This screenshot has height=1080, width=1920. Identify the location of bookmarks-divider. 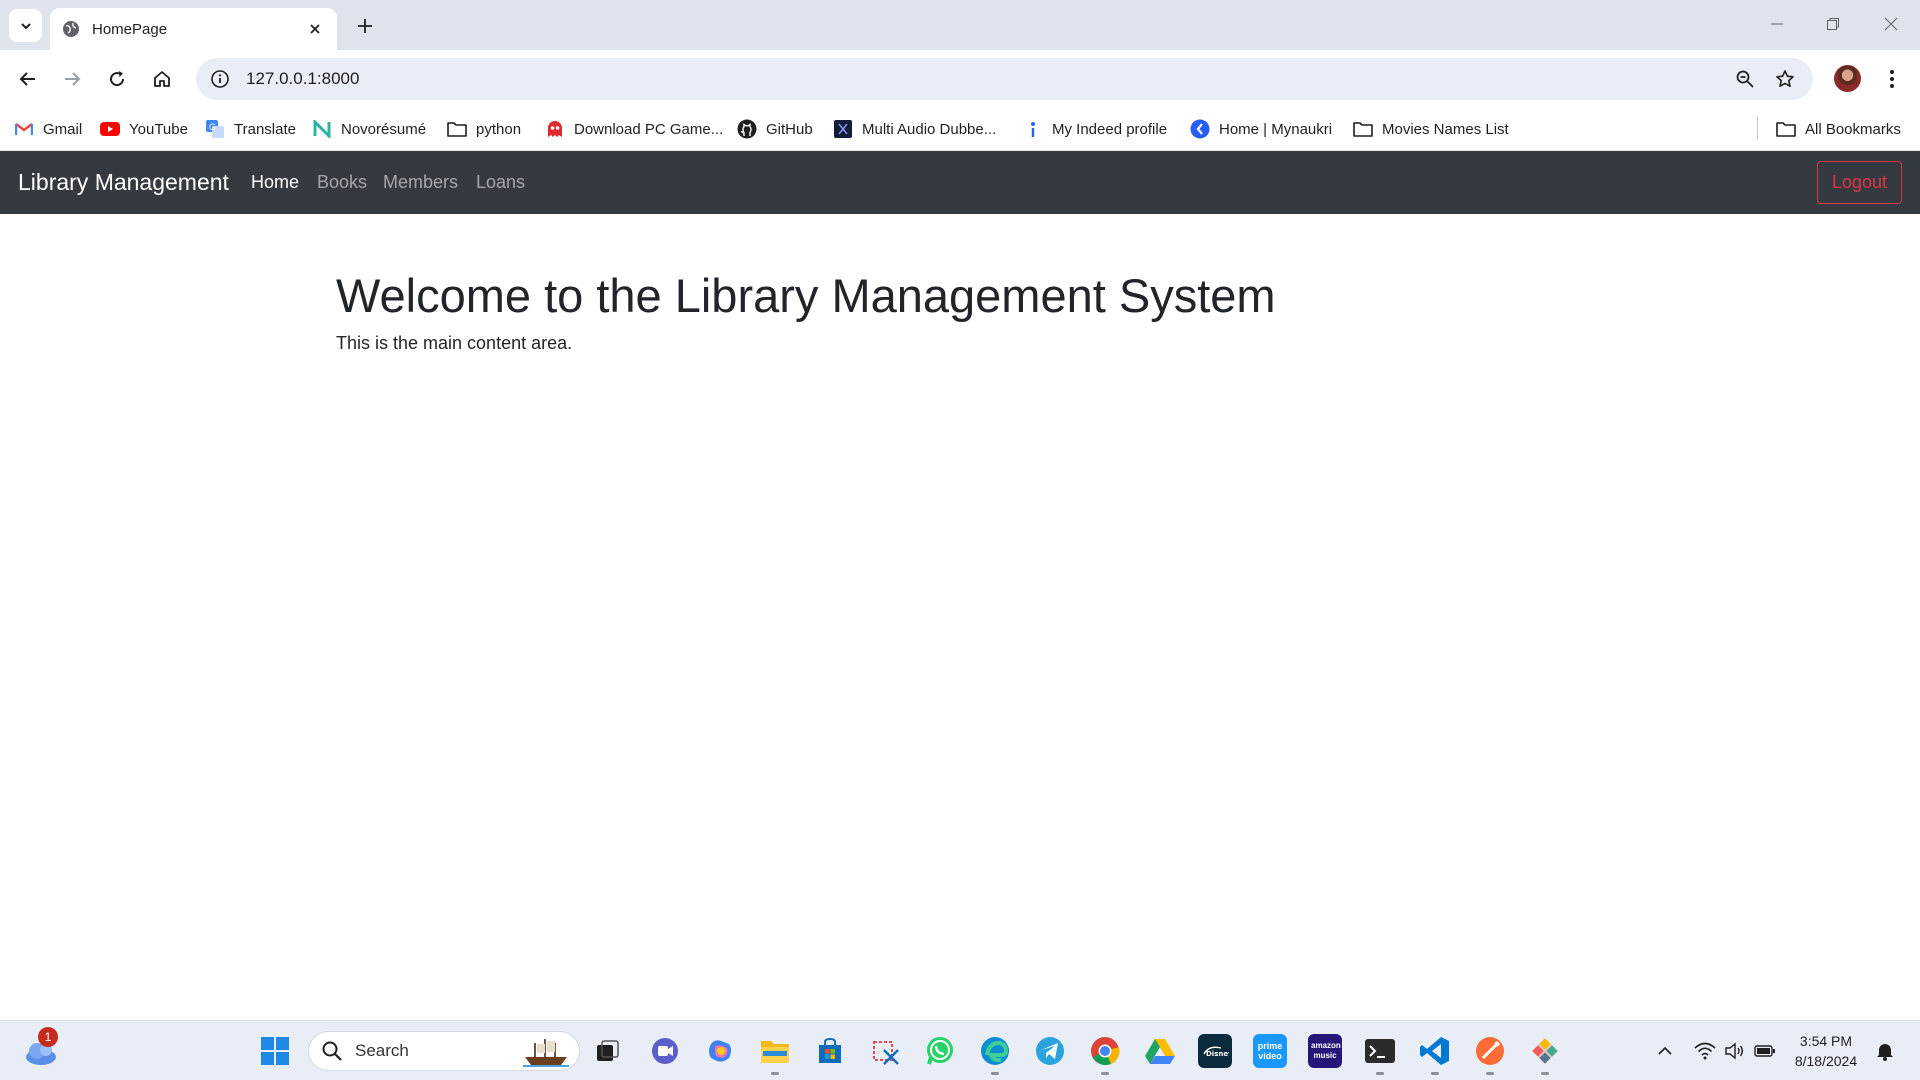
(1757, 128).